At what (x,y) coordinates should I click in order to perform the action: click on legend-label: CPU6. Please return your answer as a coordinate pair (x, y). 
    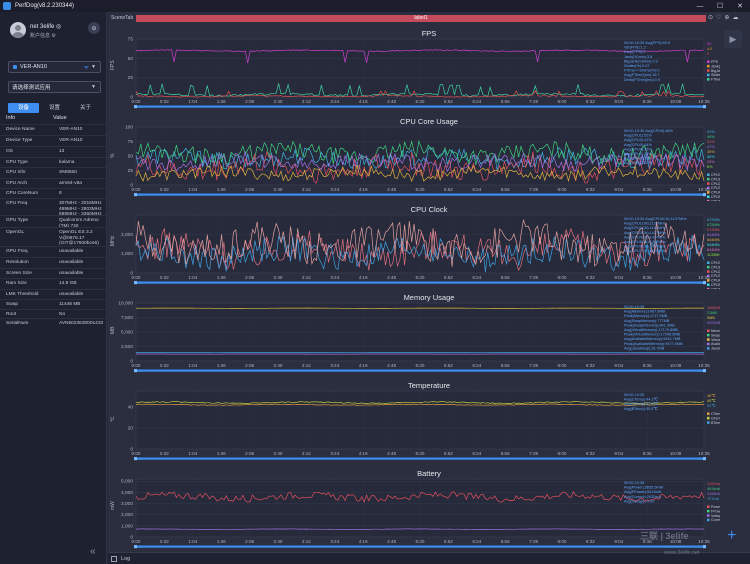
    Looking at the image, I should click on (715, 288).